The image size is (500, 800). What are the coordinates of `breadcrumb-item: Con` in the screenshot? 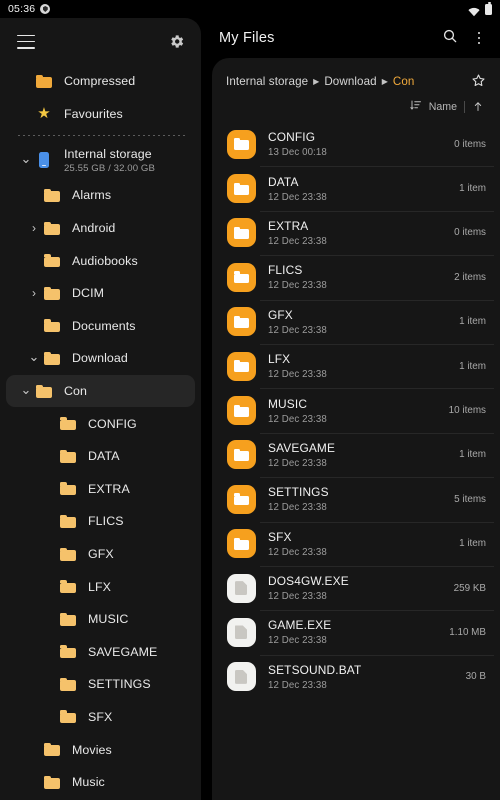 It's located at (404, 81).